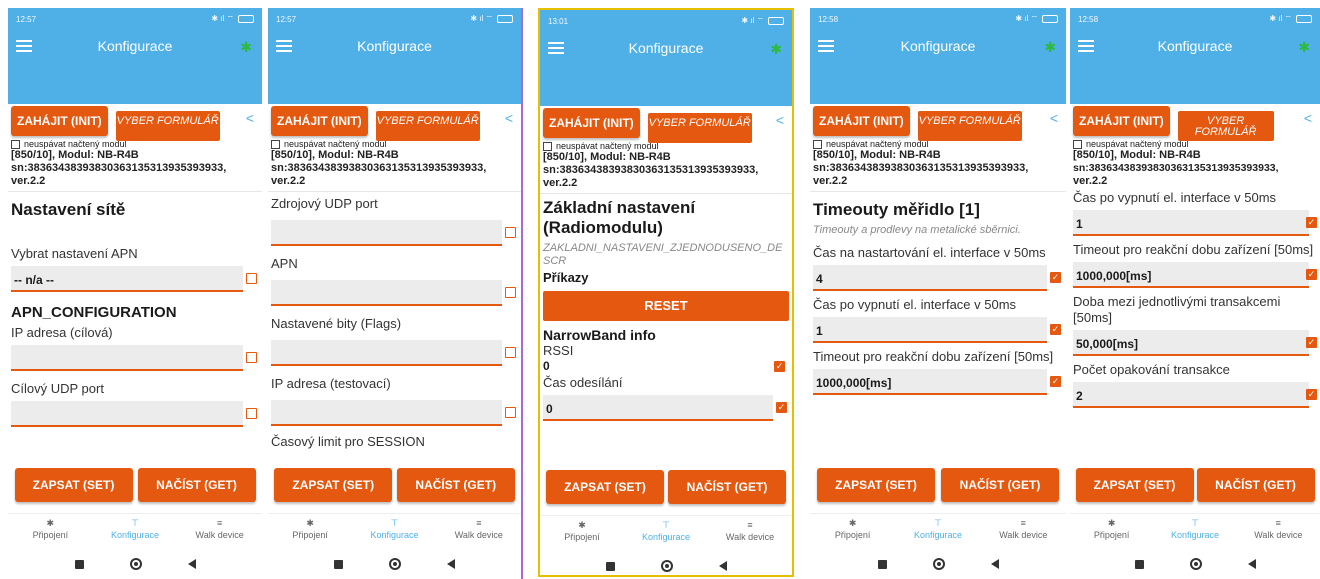 The height and width of the screenshot is (579, 1320). I want to click on target-ip-input, so click(134, 358).